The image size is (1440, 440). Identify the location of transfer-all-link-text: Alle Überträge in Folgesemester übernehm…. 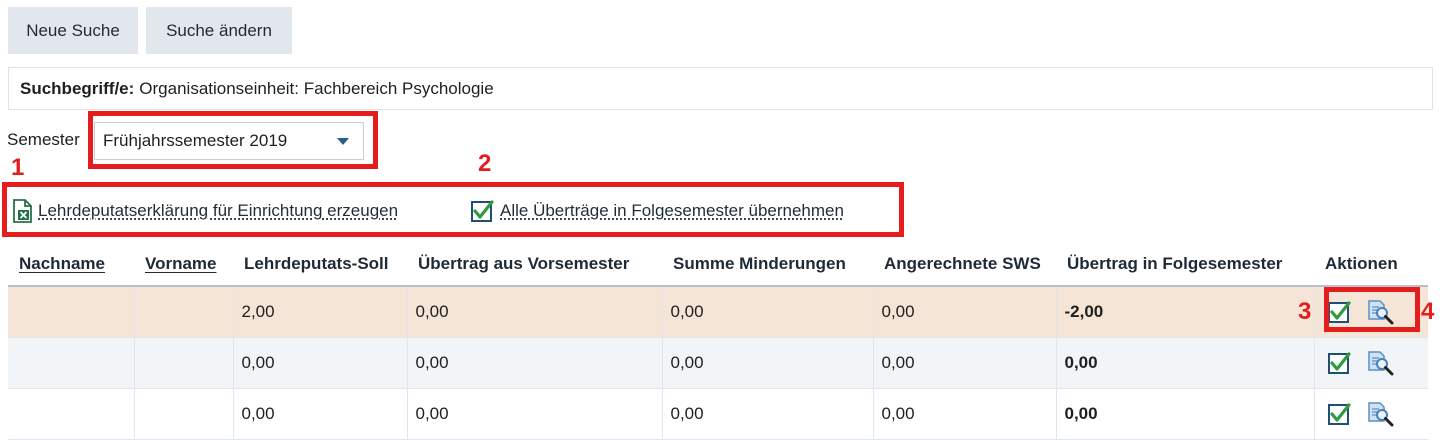
(672, 211).